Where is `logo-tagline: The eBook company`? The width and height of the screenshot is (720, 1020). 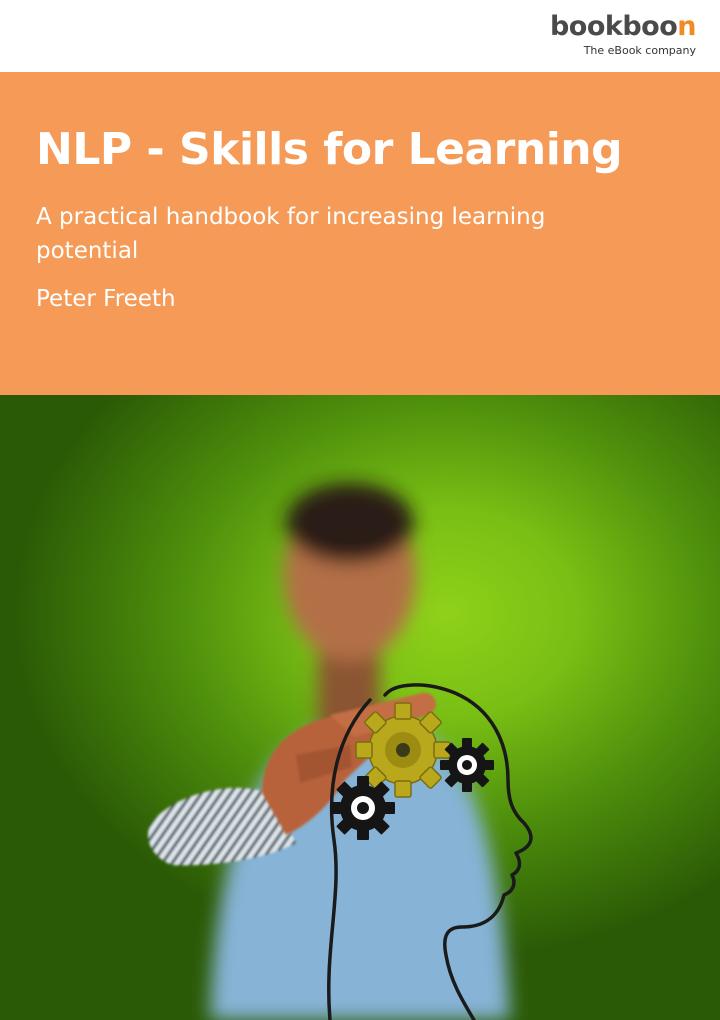 logo-tagline: The eBook company is located at coordinates (639, 50).